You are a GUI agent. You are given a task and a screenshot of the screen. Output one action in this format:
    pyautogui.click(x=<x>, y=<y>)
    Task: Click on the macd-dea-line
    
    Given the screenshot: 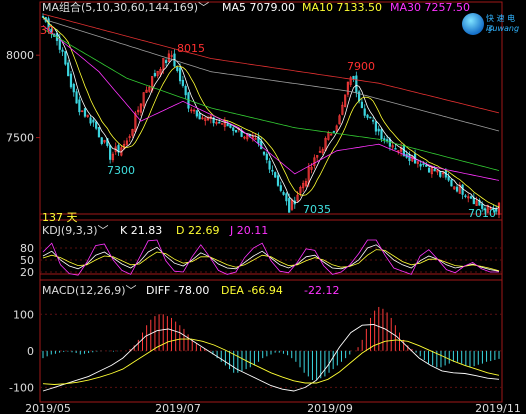 What is the action you would take?
    pyautogui.click(x=271, y=361)
    